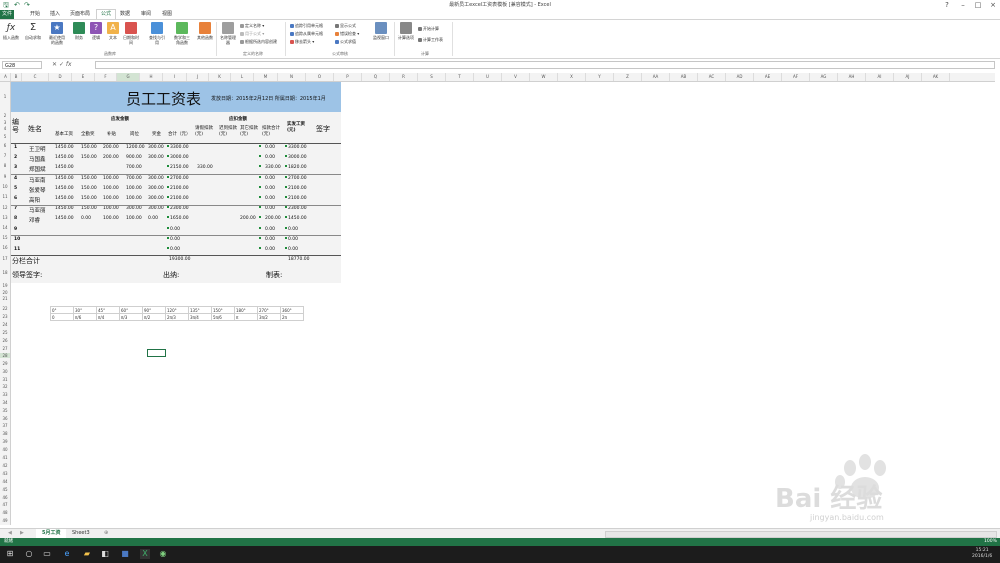 The height and width of the screenshot is (563, 1000). What do you see at coordinates (297, 167) in the screenshot?
I see `salary-cell-actual: 1820.00` at bounding box center [297, 167].